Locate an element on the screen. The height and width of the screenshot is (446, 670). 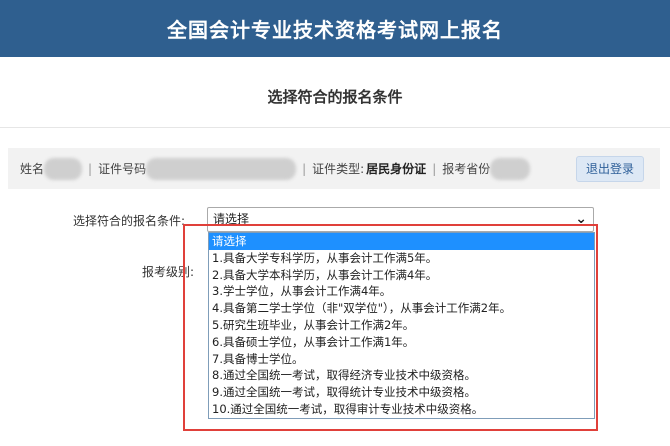
page-banner: 全国会计专业技术资格考试网上报名 is located at coordinates (335, 28).